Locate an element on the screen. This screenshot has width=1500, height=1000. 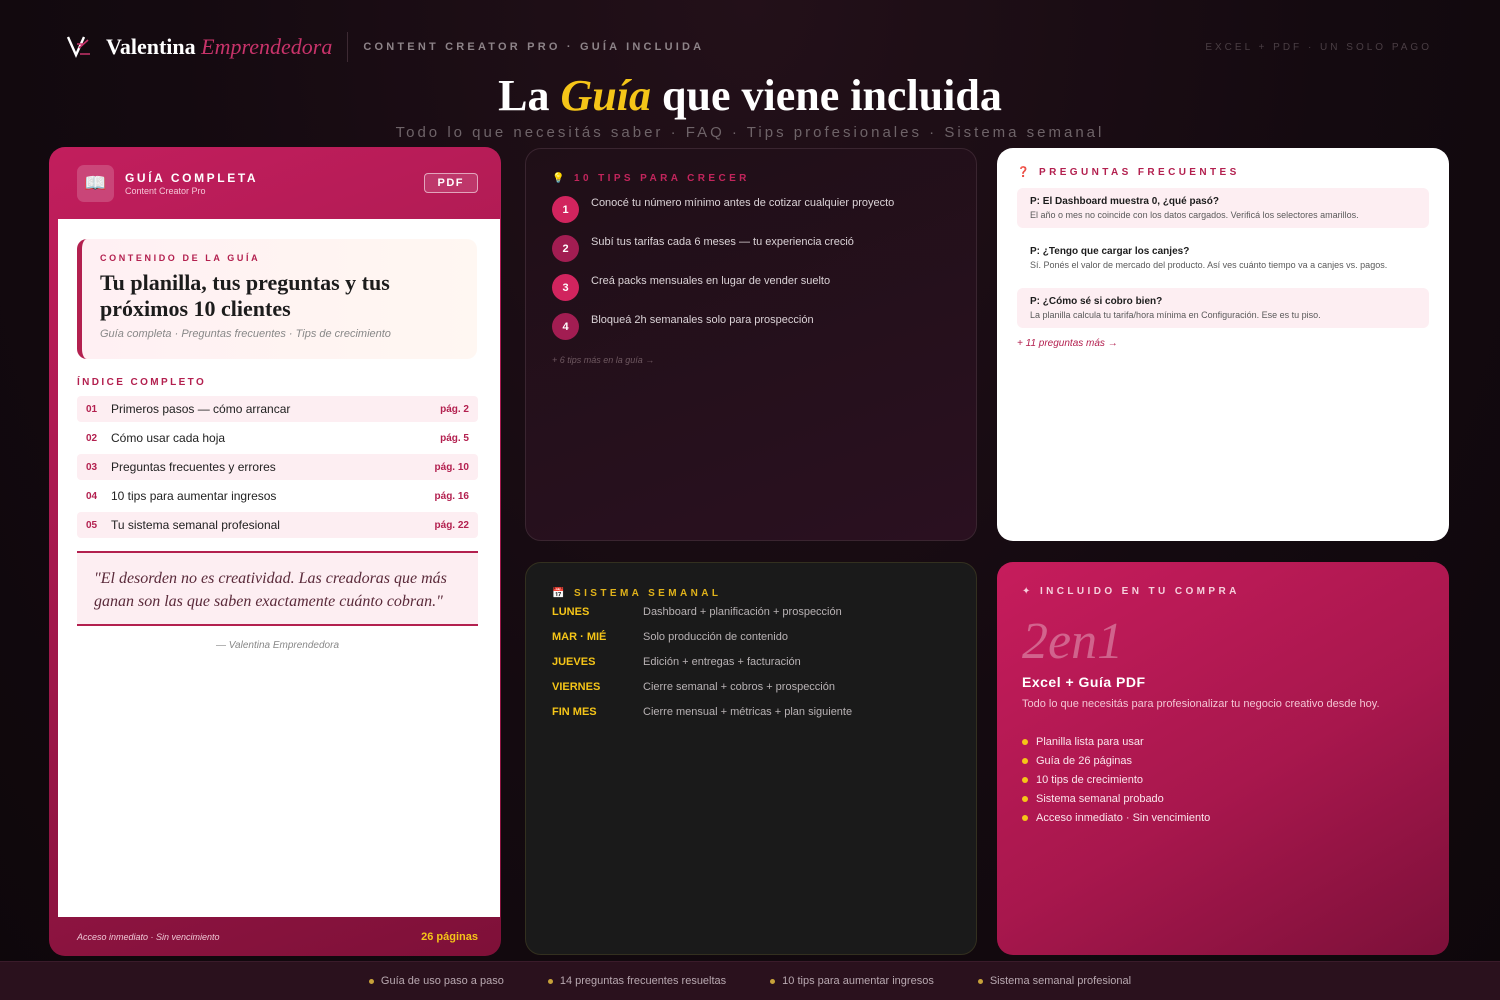
weekly-day: MAR · MIÉ is located at coordinates (579, 636).